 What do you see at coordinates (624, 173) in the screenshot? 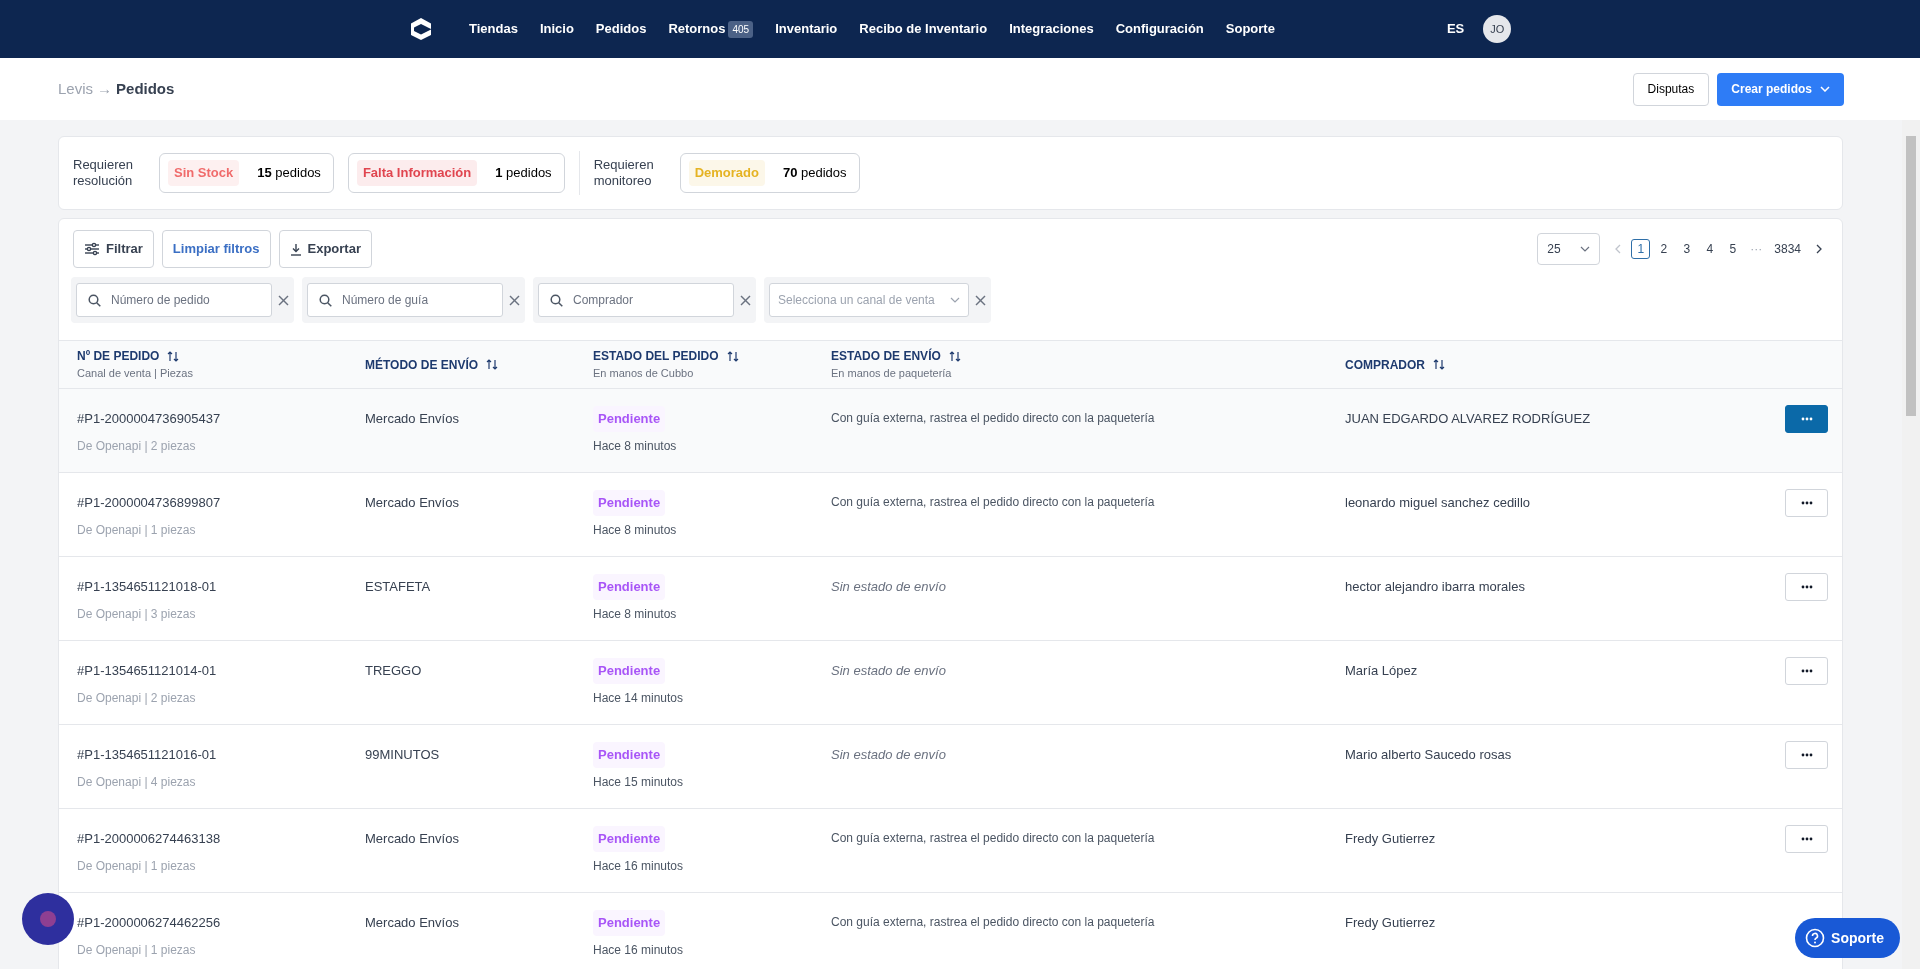
I see `summary-label: Requieren monitoreo` at bounding box center [624, 173].